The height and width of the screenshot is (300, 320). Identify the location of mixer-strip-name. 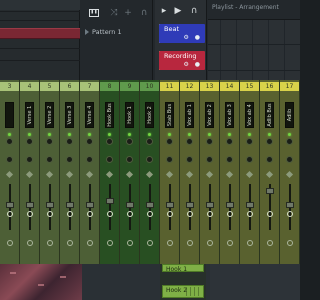
(9, 115).